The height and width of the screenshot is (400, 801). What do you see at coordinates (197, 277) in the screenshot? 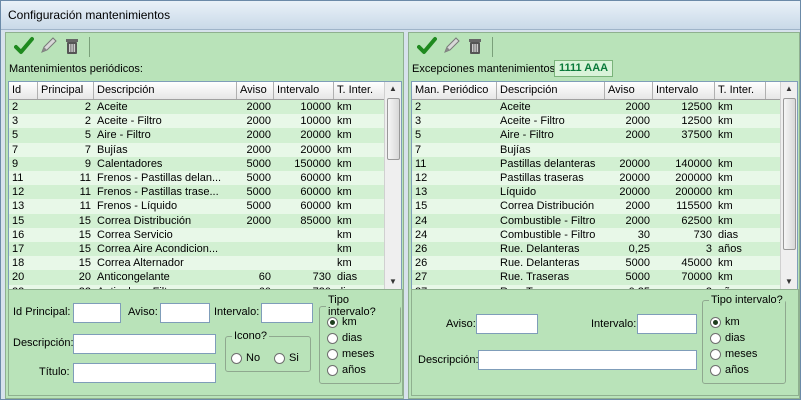
I see `table-row: 20 20 Anticongelante 60 730 dias` at bounding box center [197, 277].